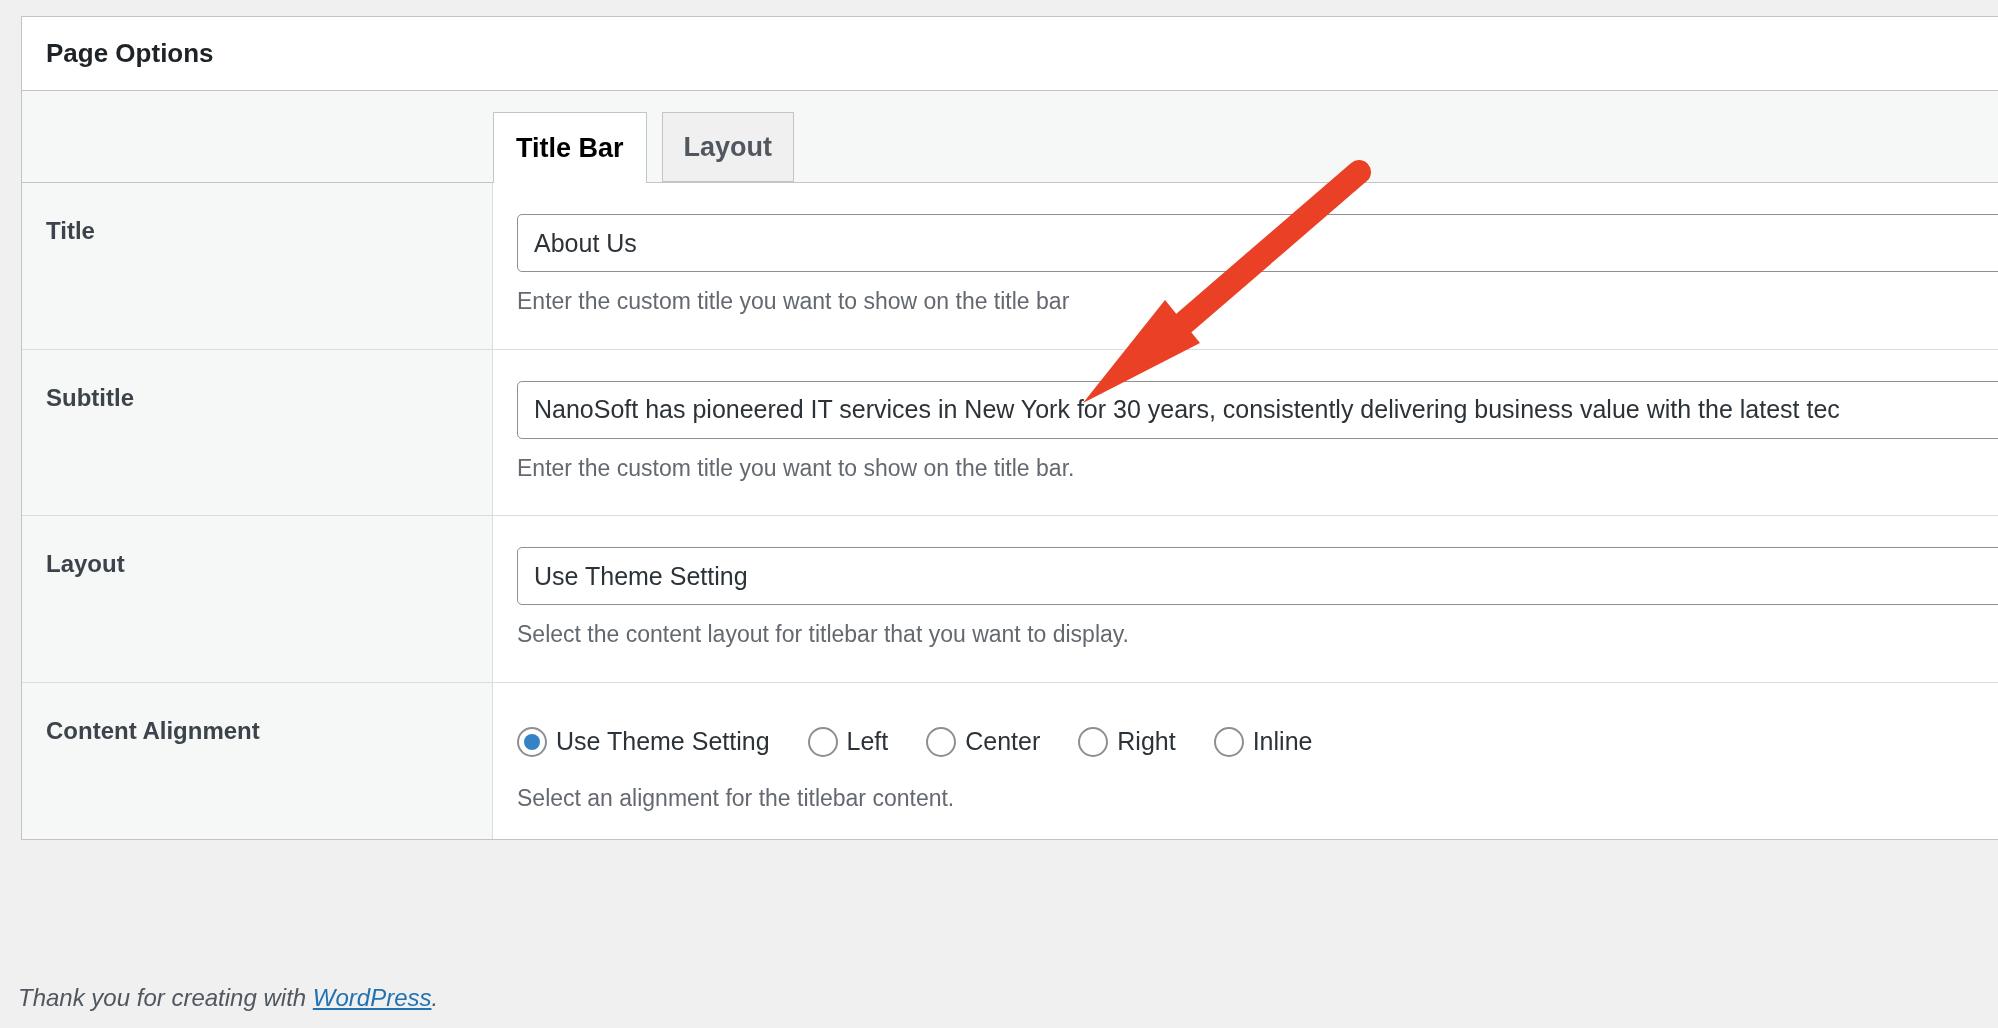  Describe the element at coordinates (90, 397) in the screenshot. I see `field-label: Subtitle` at that location.